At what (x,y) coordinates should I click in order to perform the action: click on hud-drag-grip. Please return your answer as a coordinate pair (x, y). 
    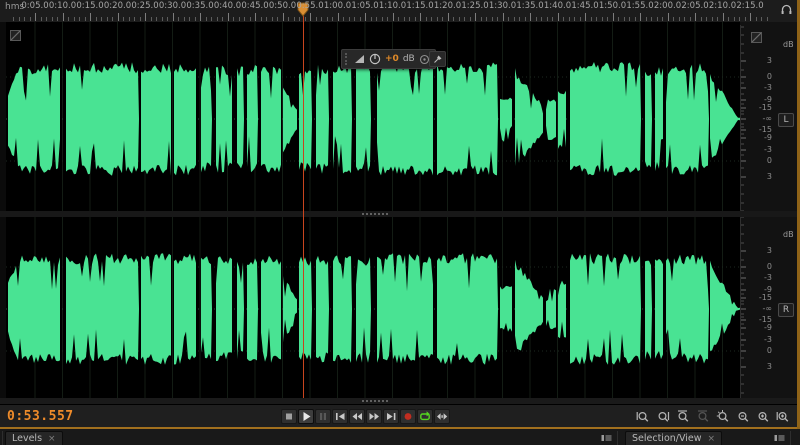
    Looking at the image, I should click on (347, 59).